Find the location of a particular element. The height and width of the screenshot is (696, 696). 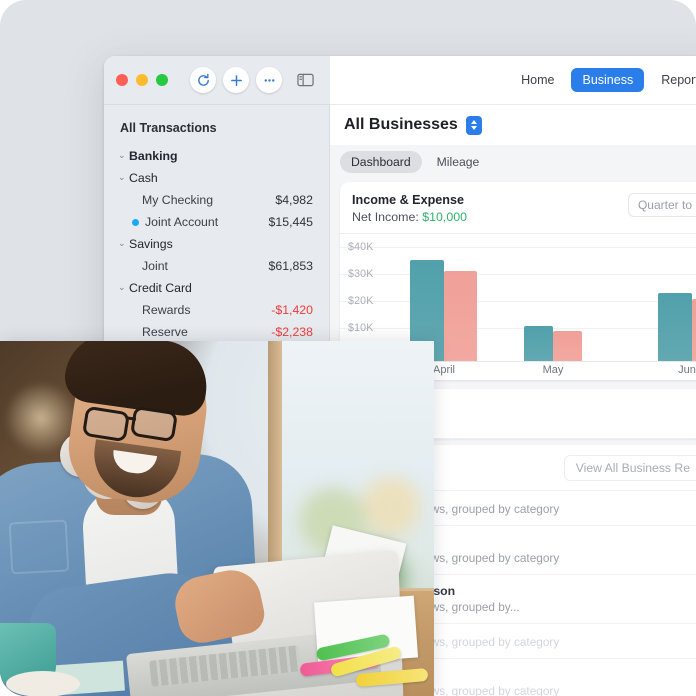

toolbar-buttons is located at coordinates (236, 80).